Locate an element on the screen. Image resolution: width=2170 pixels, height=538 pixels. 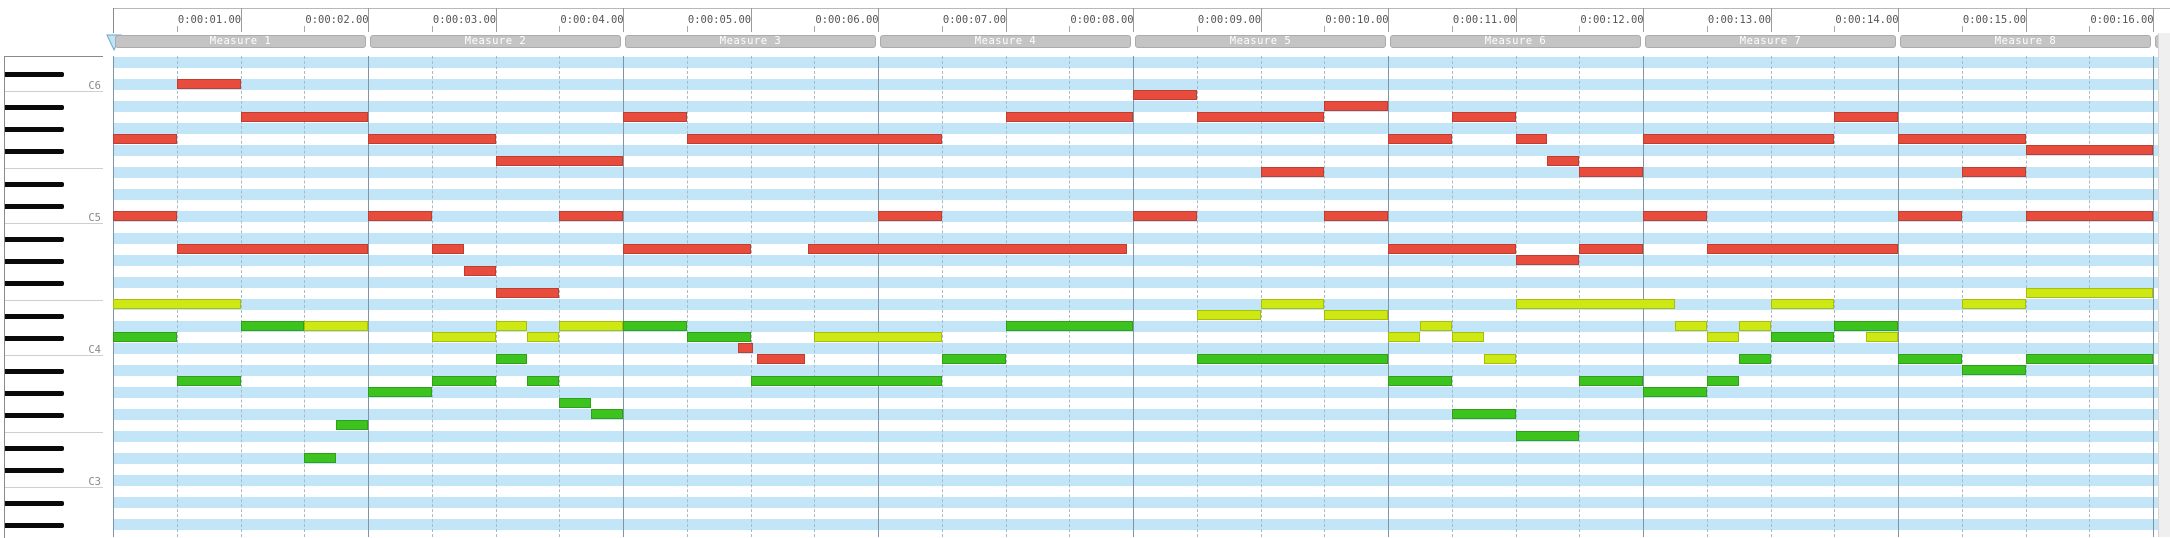
measure-label: Measure 8 is located at coordinates (2025, 41).